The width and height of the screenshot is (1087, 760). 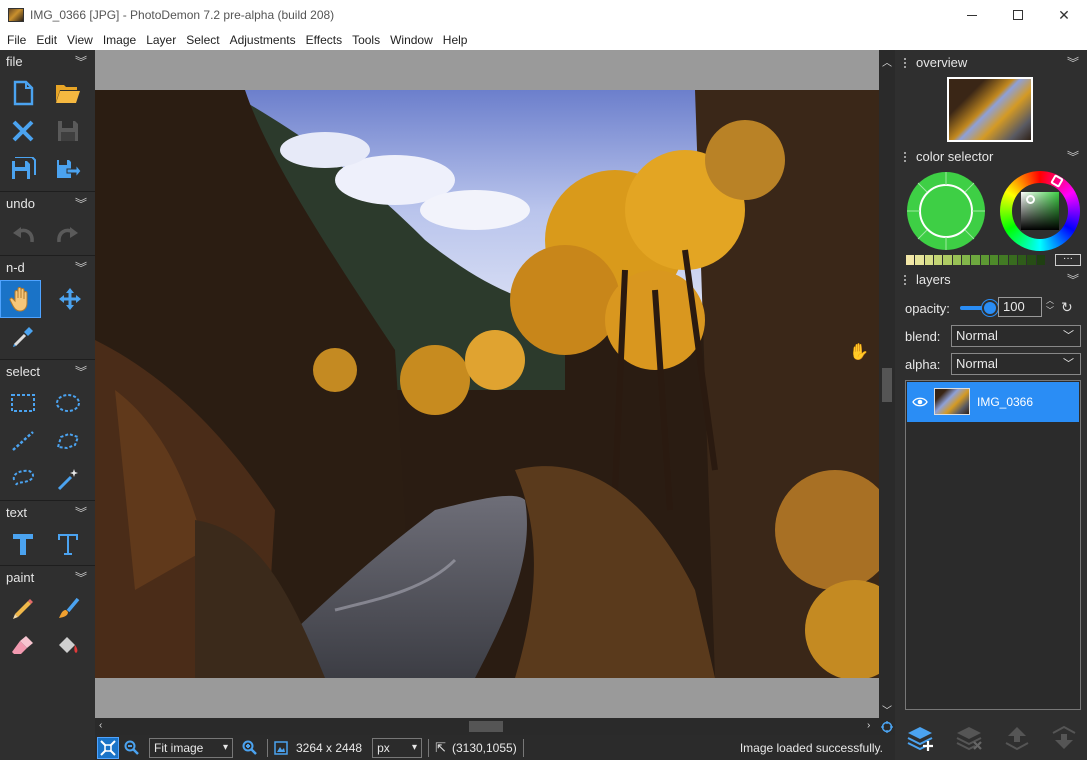 I want to click on menu-select: Select, so click(x=202, y=40).